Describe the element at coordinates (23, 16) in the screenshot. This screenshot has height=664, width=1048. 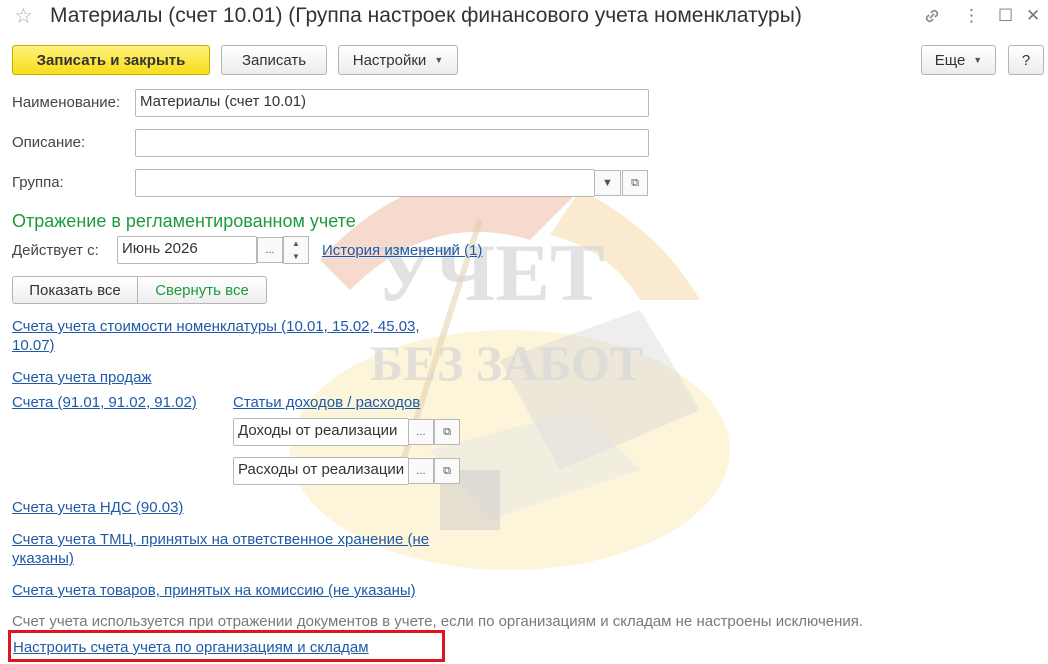
I see `star-icon: ☆` at that location.